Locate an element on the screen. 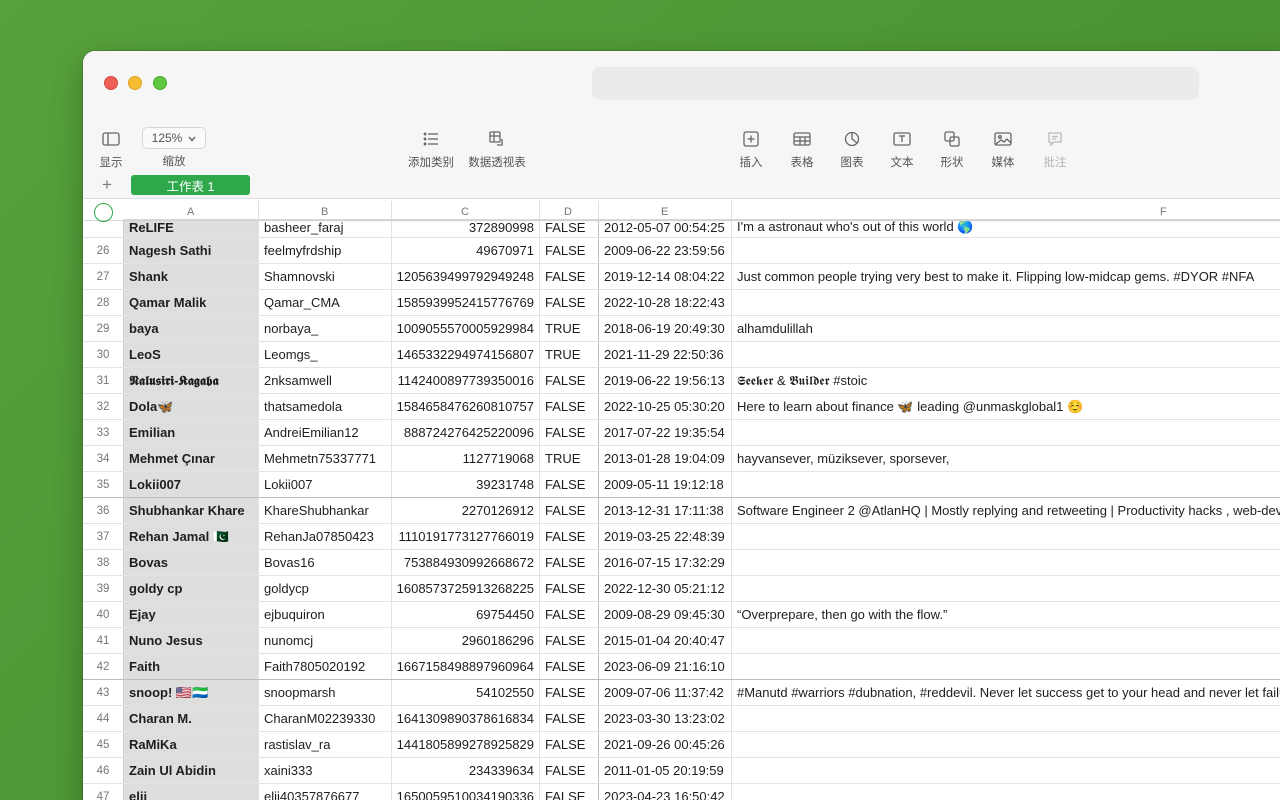  column-header-b: B is located at coordinates (324, 212).